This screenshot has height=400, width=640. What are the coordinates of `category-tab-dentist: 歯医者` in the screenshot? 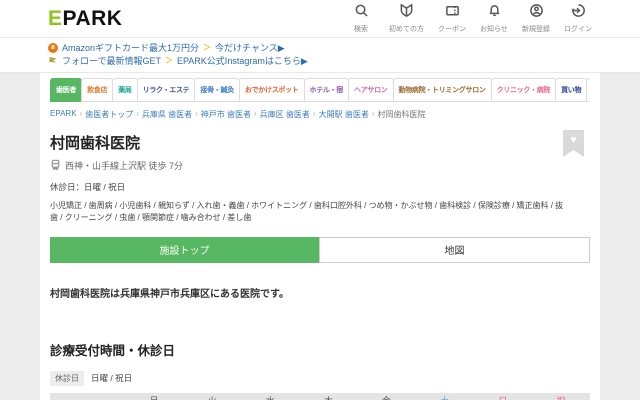 It's located at (66, 90).